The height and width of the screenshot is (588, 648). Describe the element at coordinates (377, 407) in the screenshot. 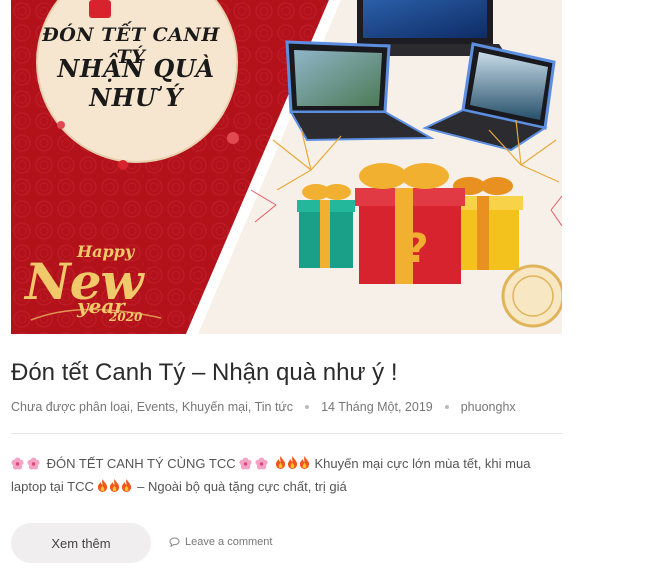

I see `post-date: 14 Tháng Một, 2019` at that location.